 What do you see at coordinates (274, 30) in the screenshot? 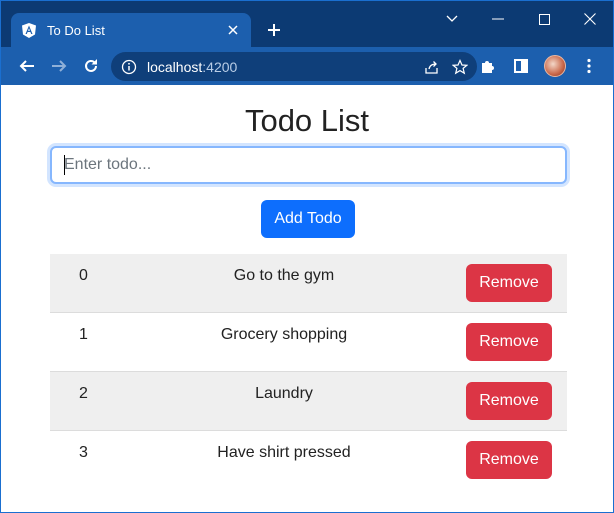
I see `plus-icon` at bounding box center [274, 30].